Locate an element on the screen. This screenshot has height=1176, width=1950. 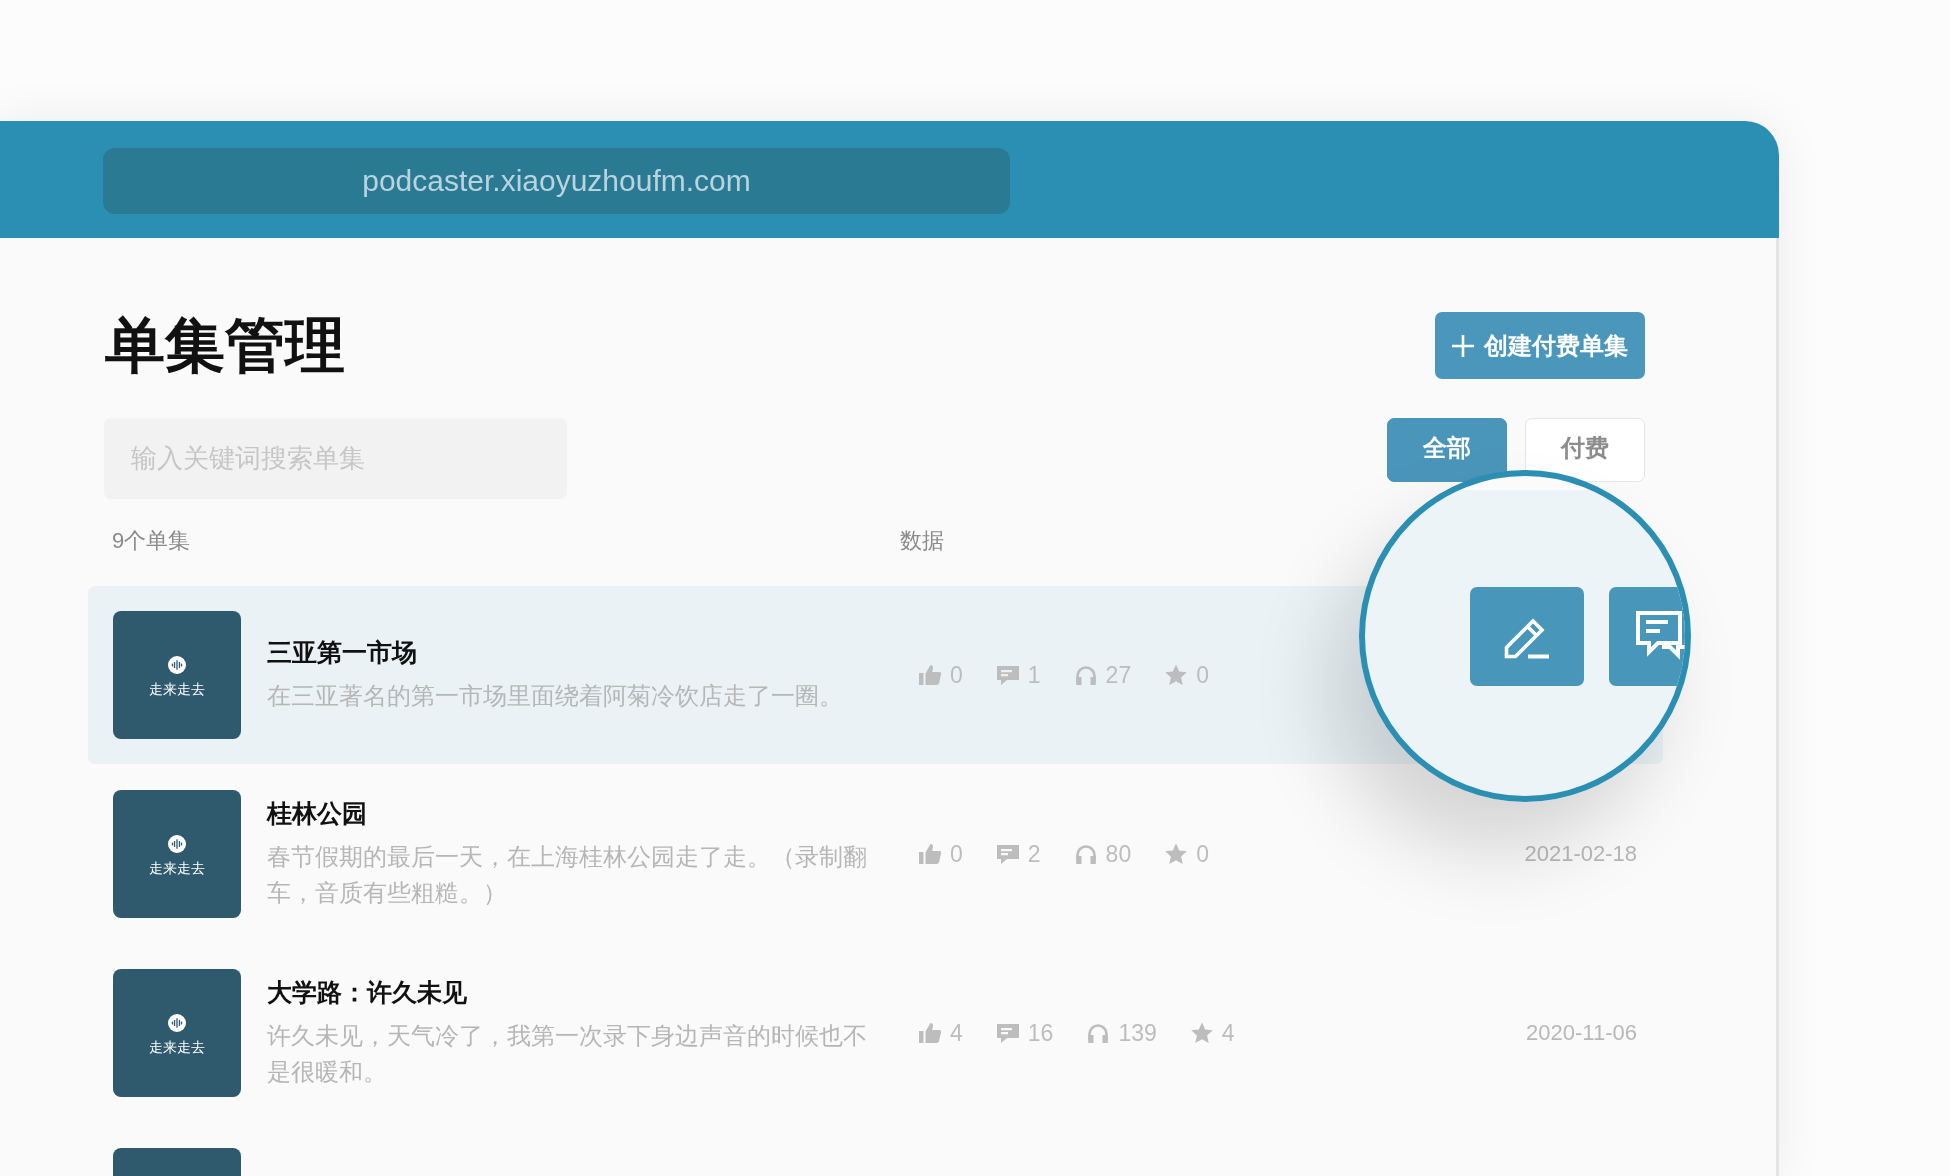
episode-description: 许久未见，天气冷了，我第一次录下身边声音的时候也不是很暖和。 is located at coordinates (567, 1054).